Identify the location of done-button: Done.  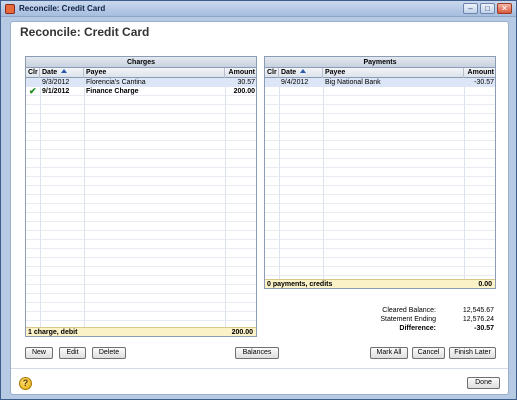
(483, 383).